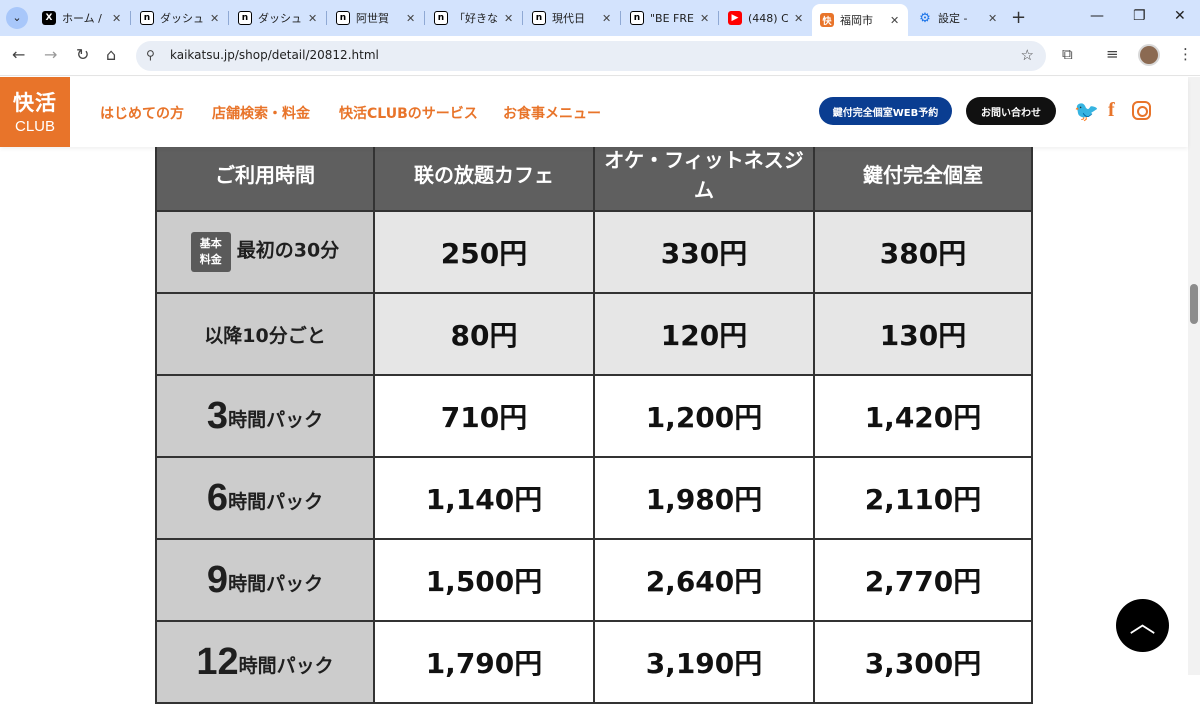 Image resolution: width=1200 pixels, height=704 pixels. I want to click on price-cell: 130円, so click(923, 334).